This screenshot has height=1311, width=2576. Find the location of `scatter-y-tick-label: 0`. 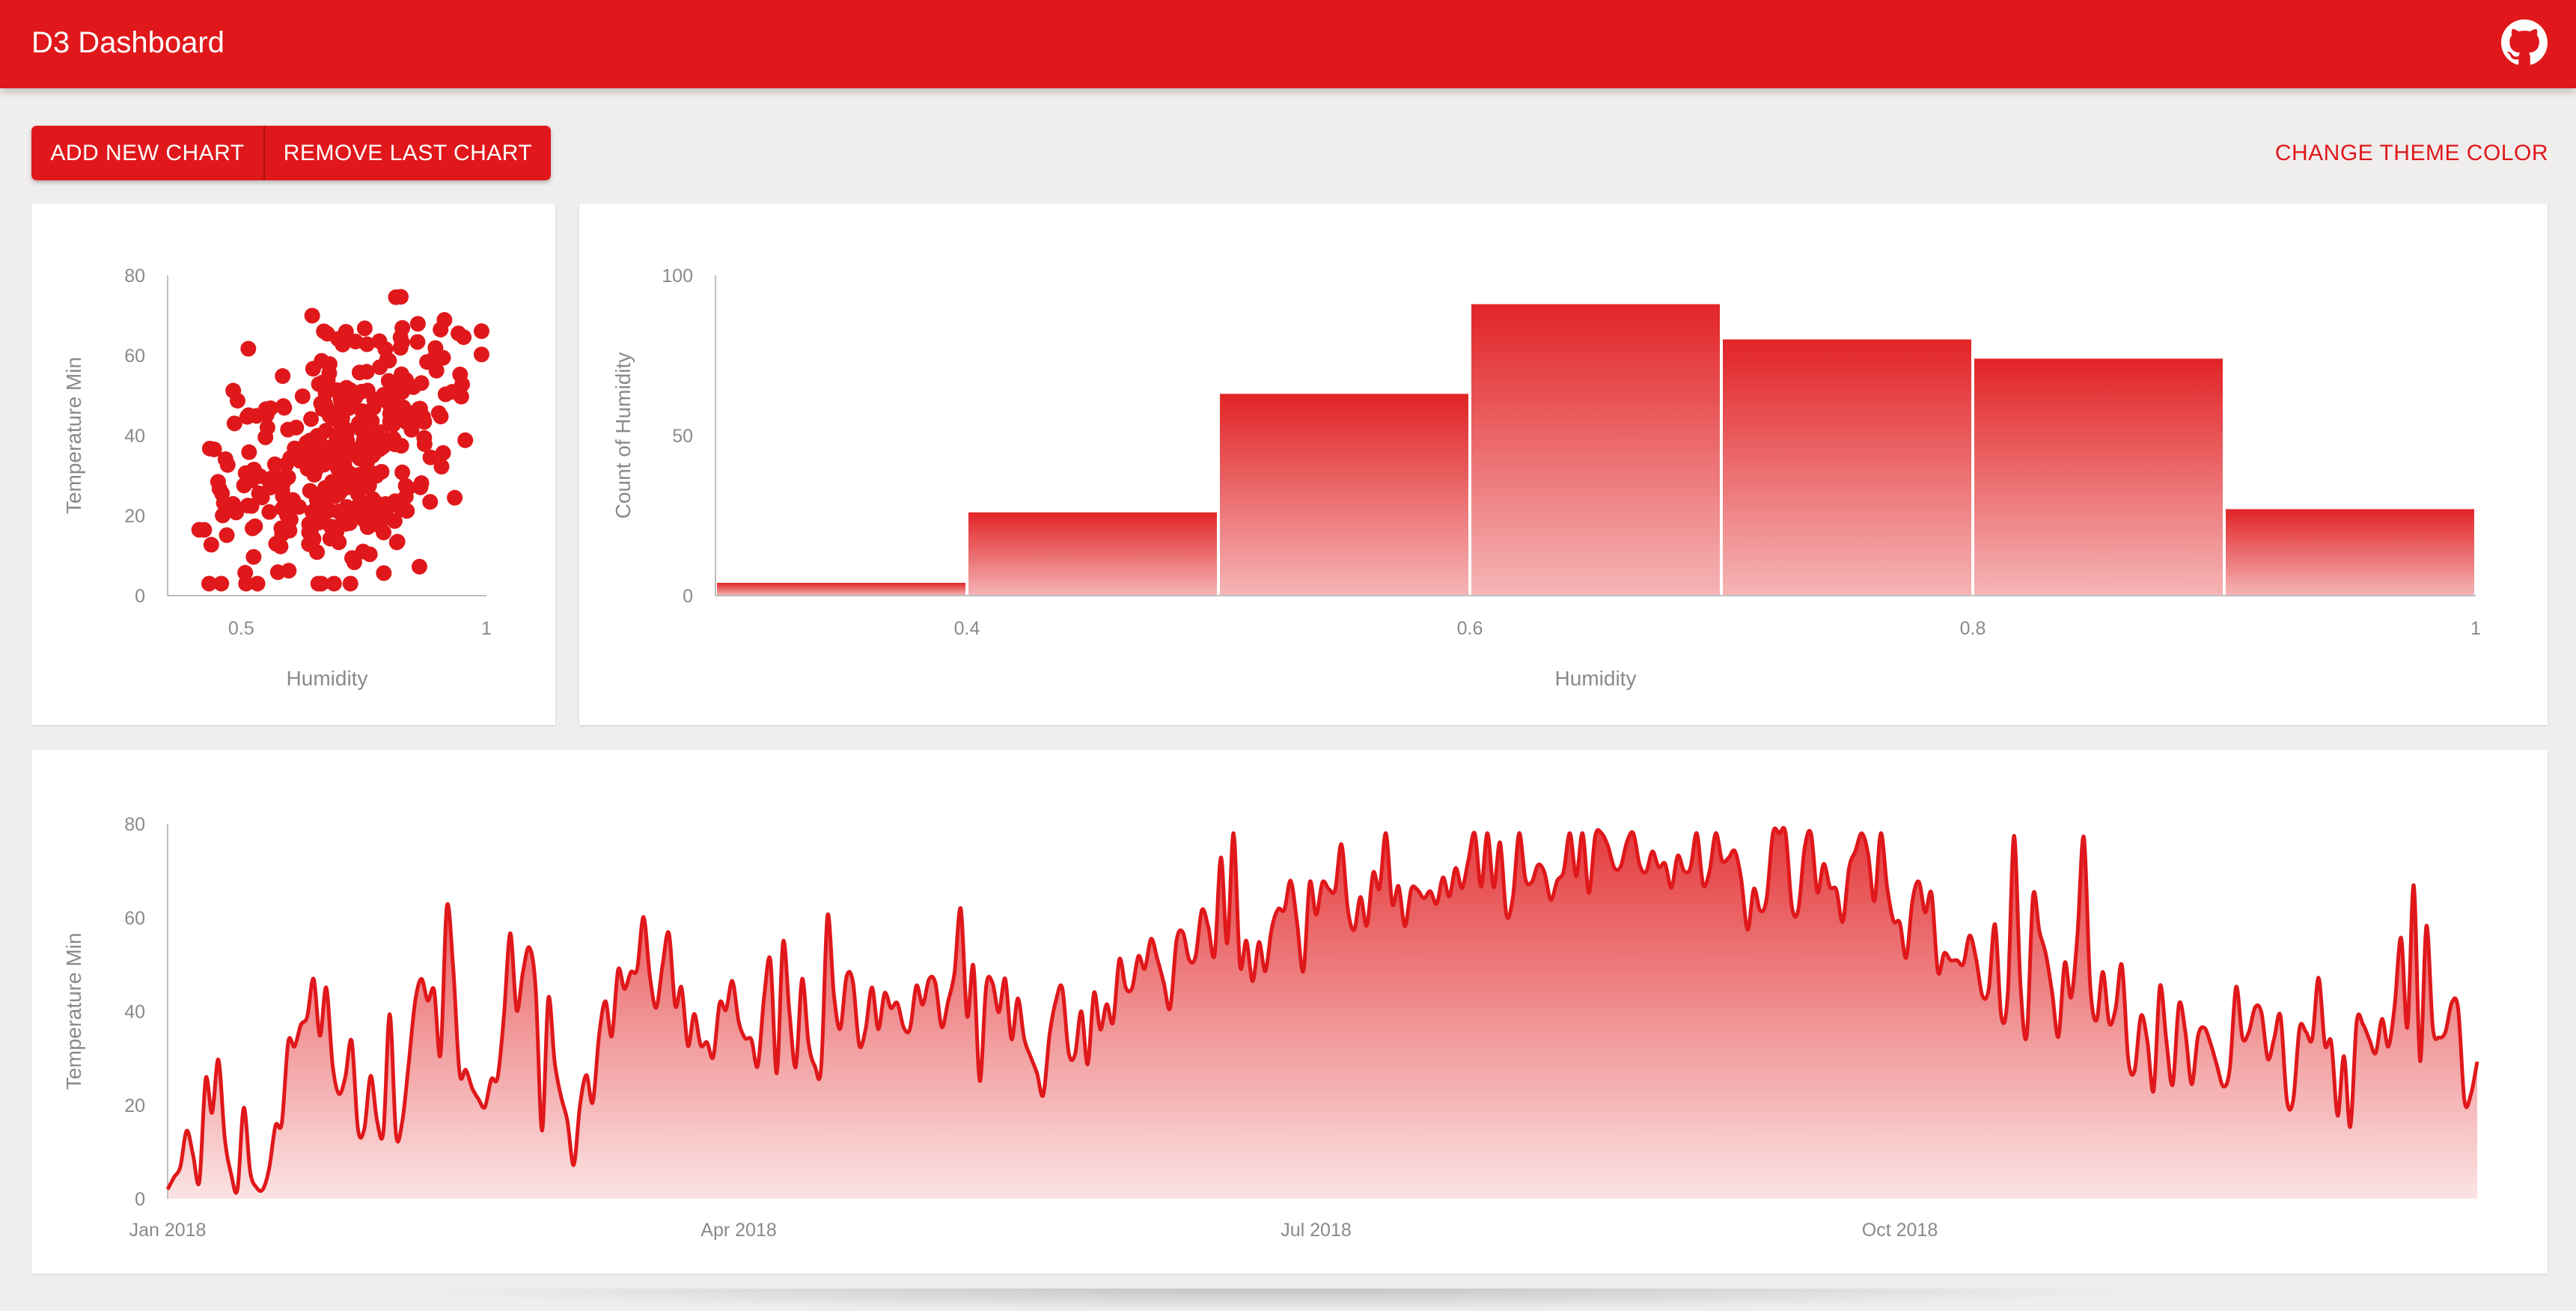

scatter-y-tick-label: 0 is located at coordinates (140, 596).